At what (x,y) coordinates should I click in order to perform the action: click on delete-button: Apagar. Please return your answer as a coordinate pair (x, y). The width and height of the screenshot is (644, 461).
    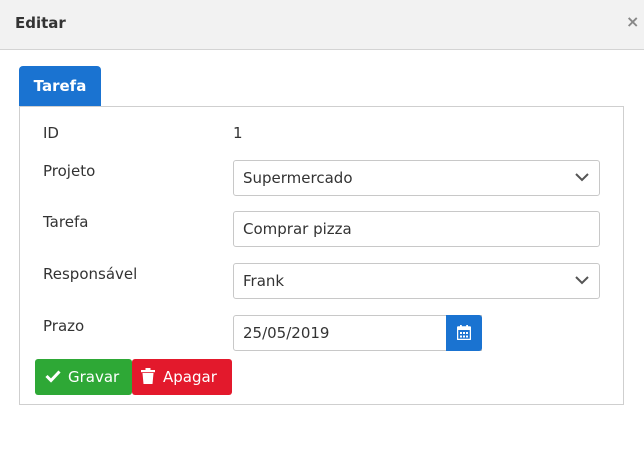
    Looking at the image, I should click on (182, 377).